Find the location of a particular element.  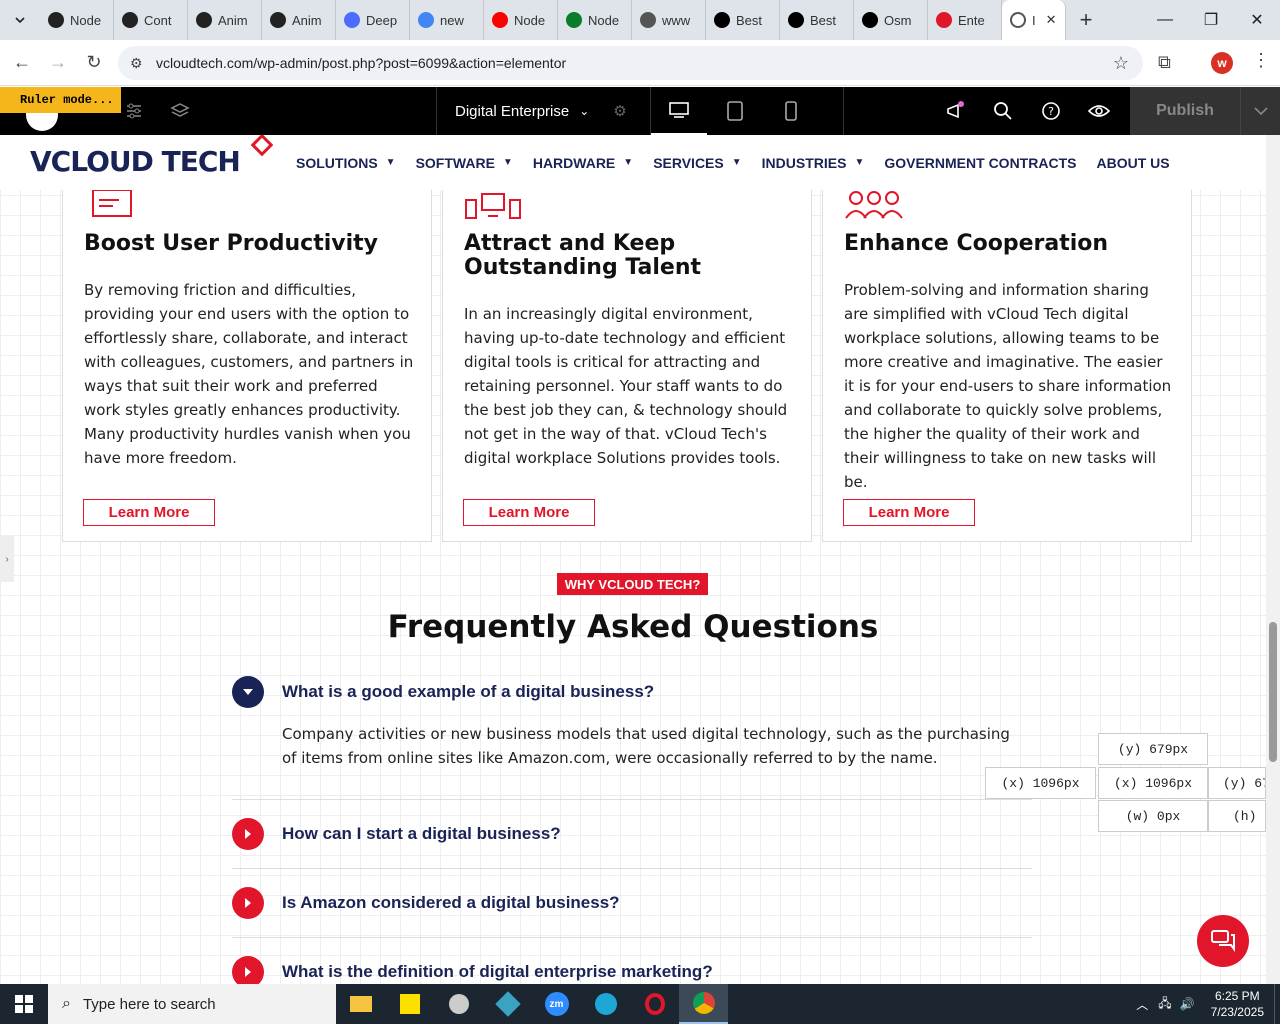

browser-tab: Cont is located at coordinates (151, 20).